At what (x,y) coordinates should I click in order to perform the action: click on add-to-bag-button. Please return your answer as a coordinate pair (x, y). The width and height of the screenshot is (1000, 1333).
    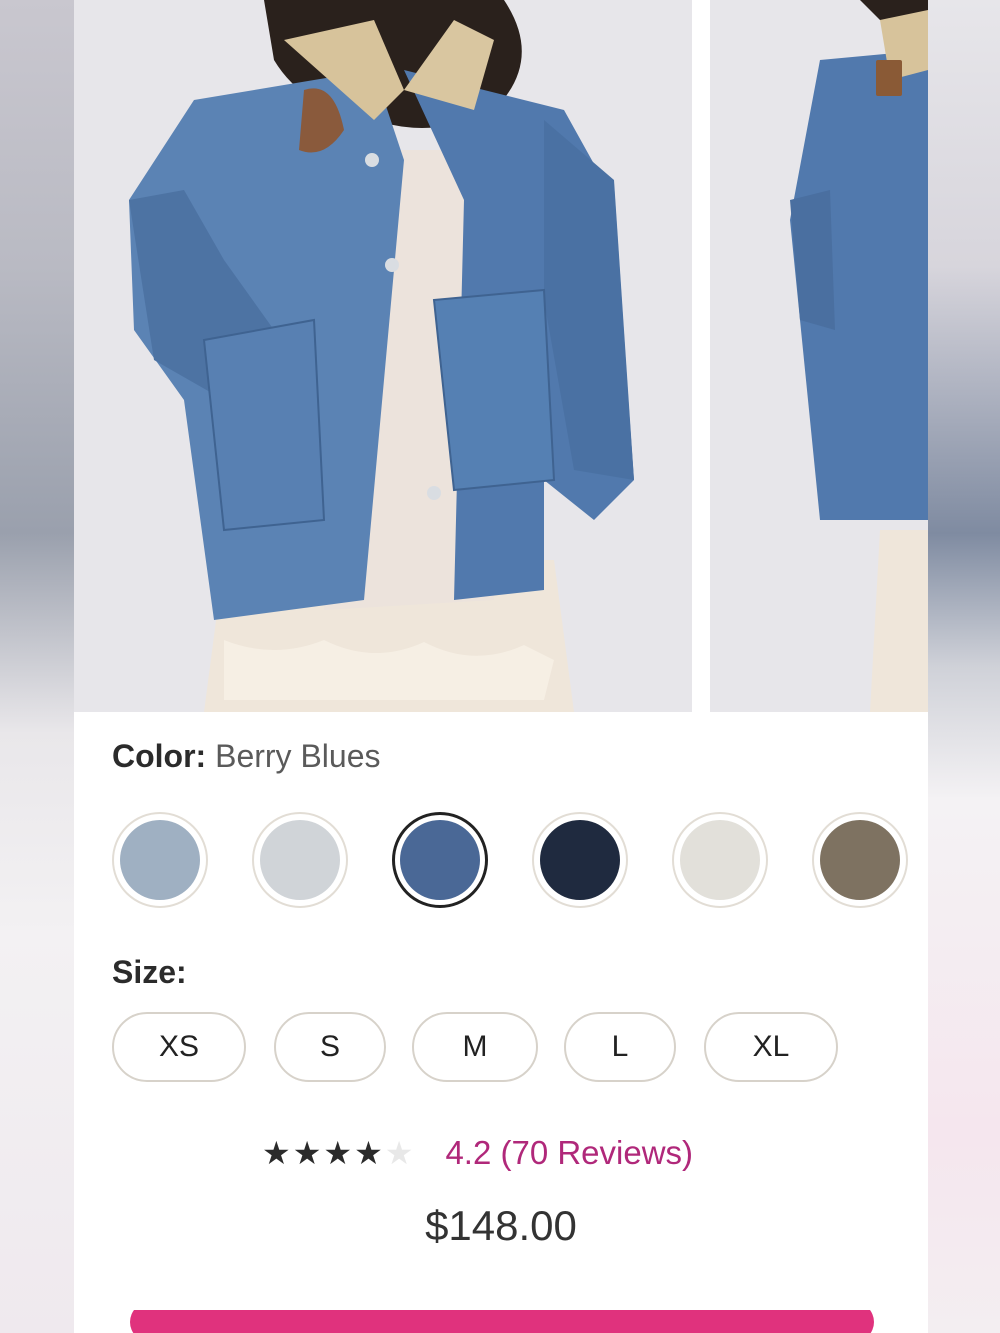
    Looking at the image, I should click on (502, 1321).